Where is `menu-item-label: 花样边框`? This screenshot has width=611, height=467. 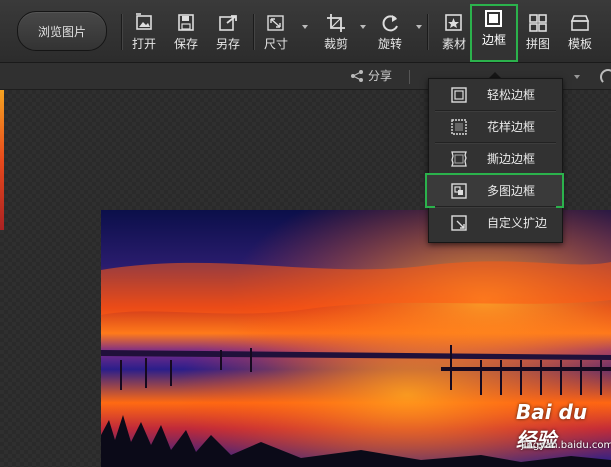
menu-item-label: 花样边框 is located at coordinates (511, 127).